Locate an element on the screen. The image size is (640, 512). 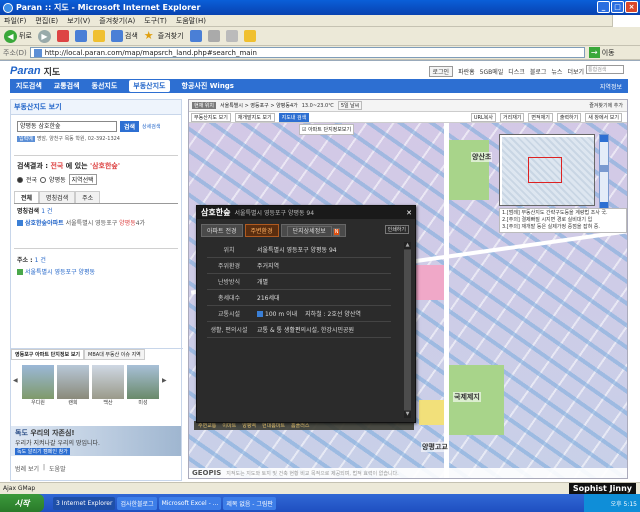
link-mail: 5GB메일 is located at coordinates (492, 71).